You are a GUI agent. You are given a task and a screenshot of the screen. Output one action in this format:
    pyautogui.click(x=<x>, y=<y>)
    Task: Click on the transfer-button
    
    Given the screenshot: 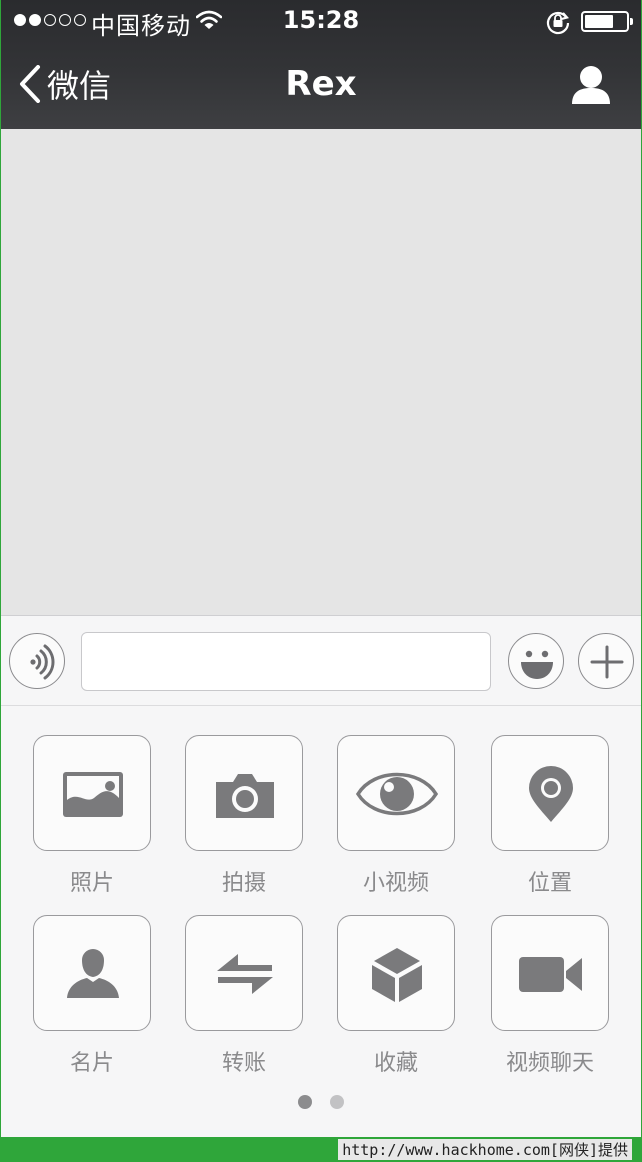 What is the action you would take?
    pyautogui.click(x=244, y=973)
    